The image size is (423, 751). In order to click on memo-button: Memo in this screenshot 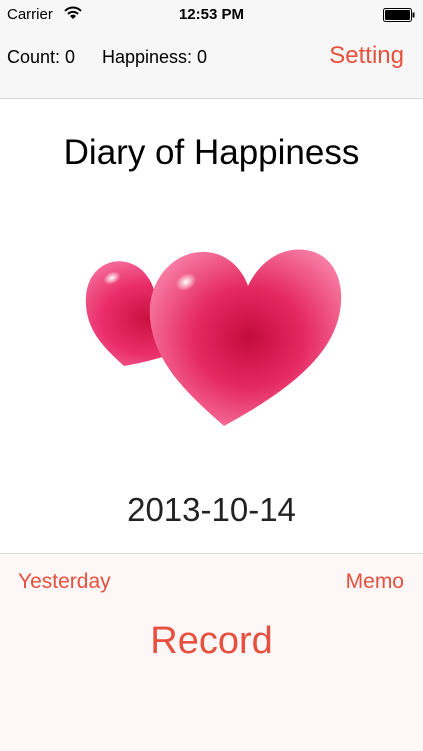, I will do `click(375, 582)`.